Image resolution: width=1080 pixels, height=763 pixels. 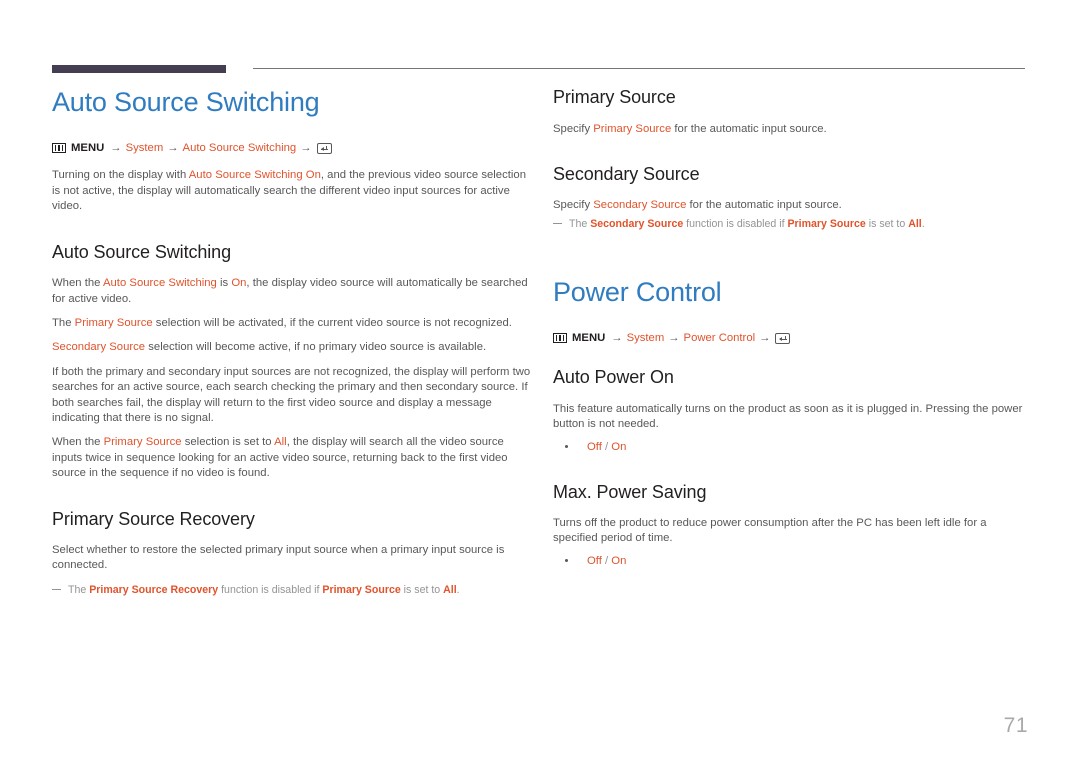 I want to click on menu-path-auto-source-switching: MENU → System → Auto Source Switching →, so click(x=292, y=148).